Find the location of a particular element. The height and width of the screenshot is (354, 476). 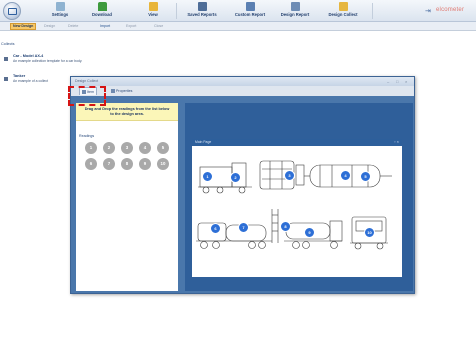

tab-item-label: Item is located at coordinates (90, 92).